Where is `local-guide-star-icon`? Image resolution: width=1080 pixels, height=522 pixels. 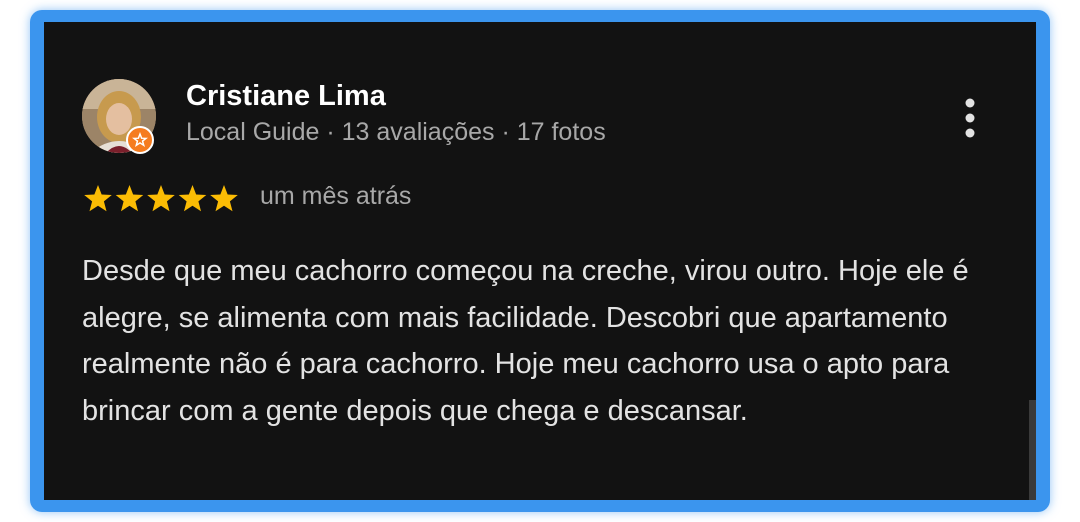
local-guide-star-icon is located at coordinates (140, 139).